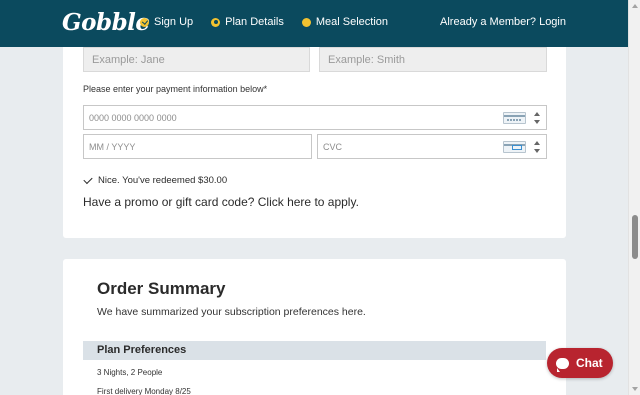  I want to click on first-name-field: Example: Jane, so click(196, 59).